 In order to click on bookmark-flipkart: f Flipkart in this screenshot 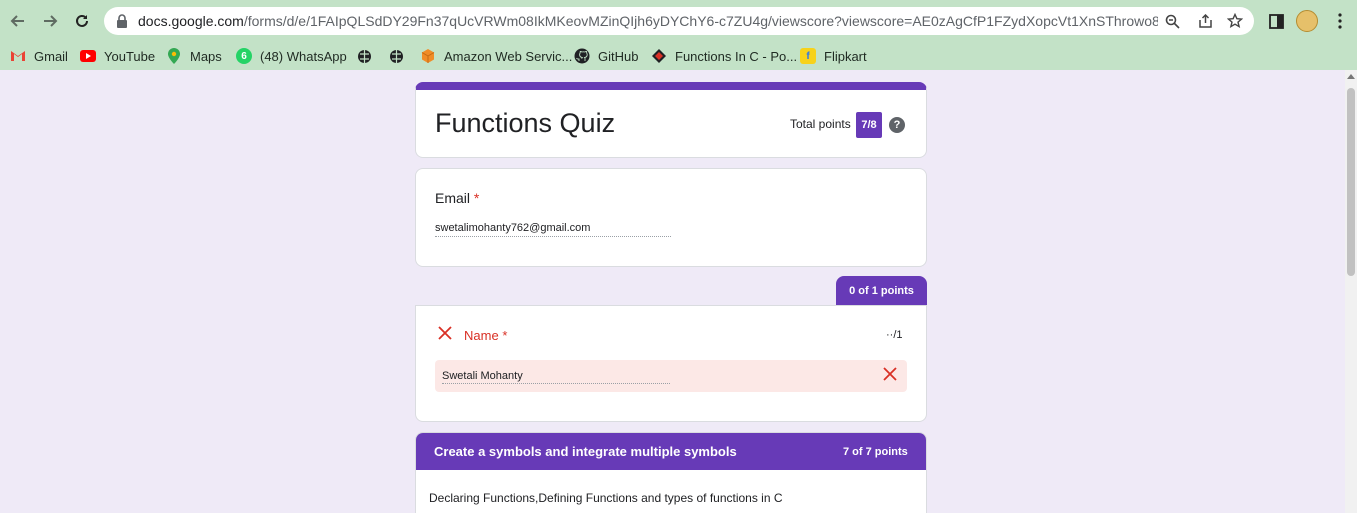, I will do `click(833, 56)`.